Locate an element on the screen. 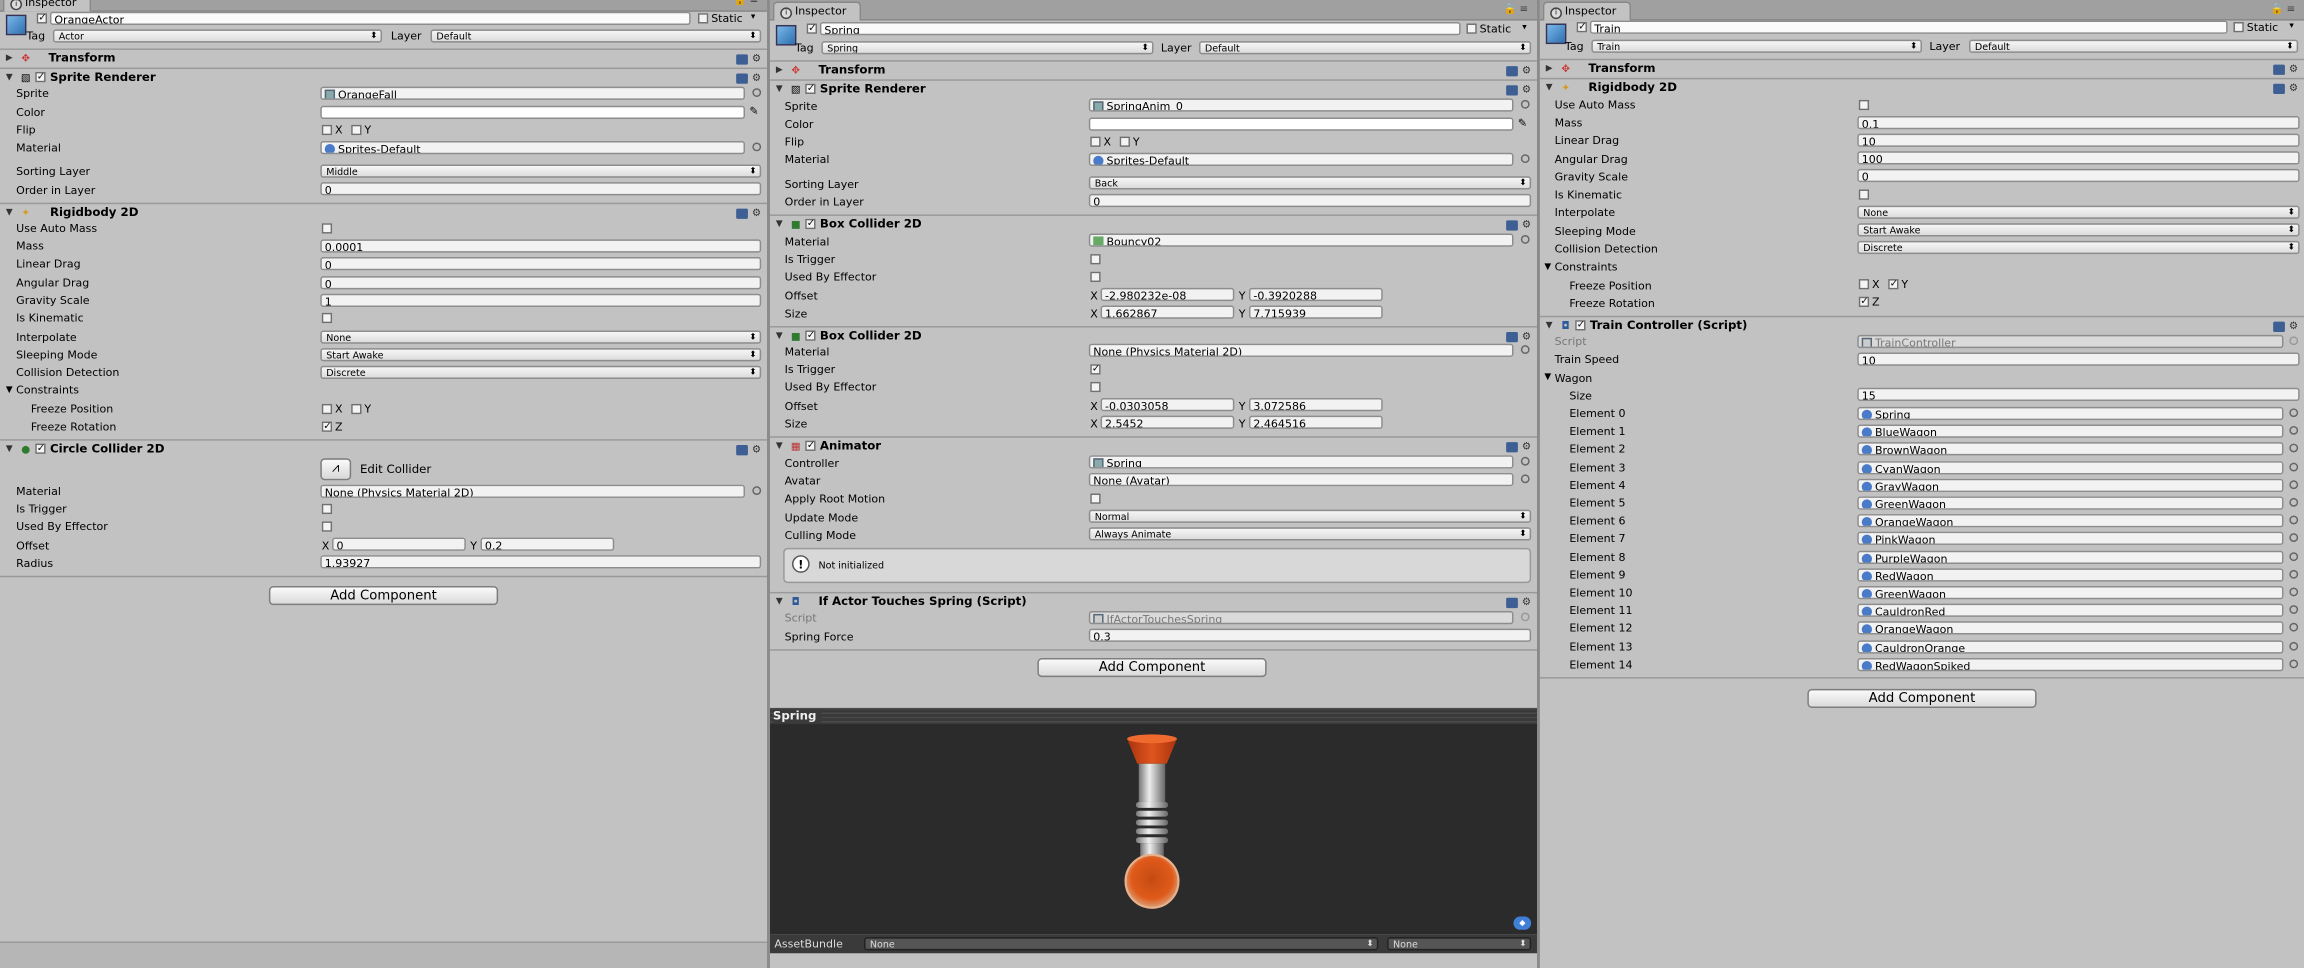  is-trigger-checkbox is located at coordinates (1095, 369).